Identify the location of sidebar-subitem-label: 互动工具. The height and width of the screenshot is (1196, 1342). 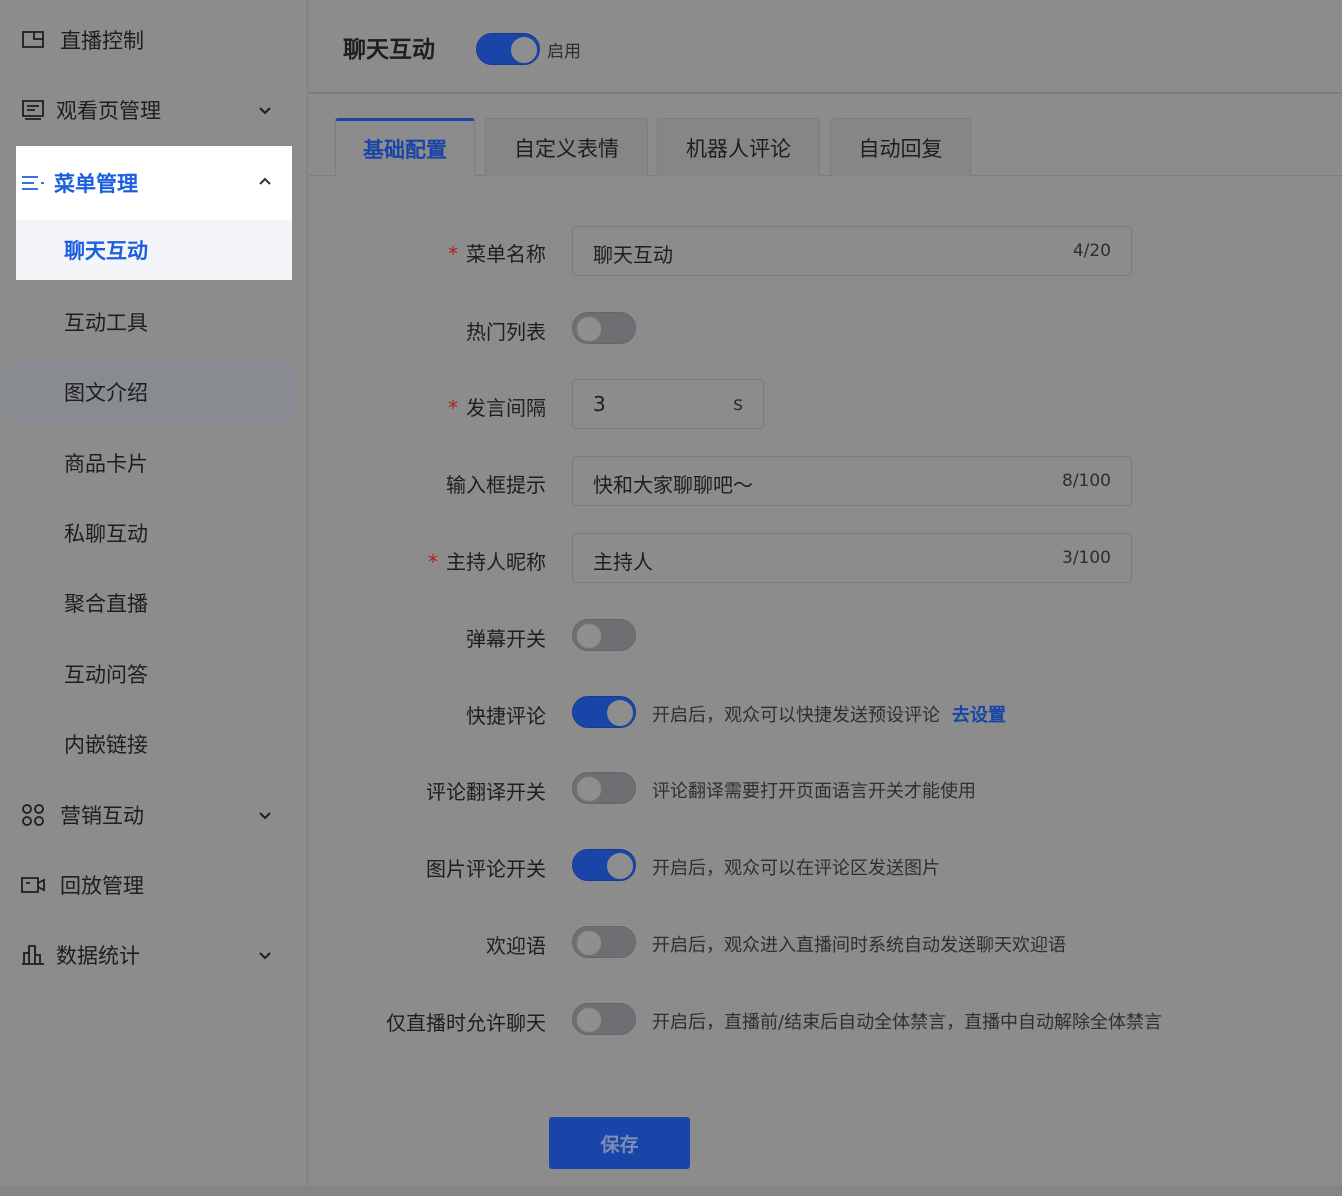
(106, 323).